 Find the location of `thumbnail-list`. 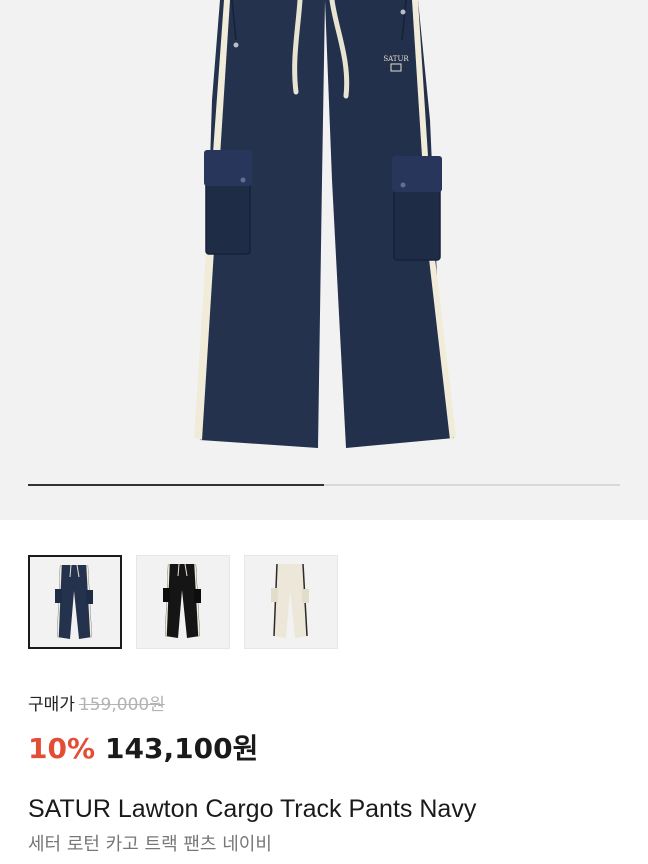

thumbnail-list is located at coordinates (183, 602).